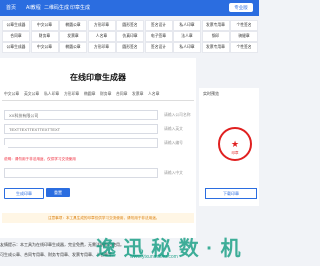 The width and height of the screenshot is (320, 266). I want to click on tab-english: 英文公章, so click(31, 94).